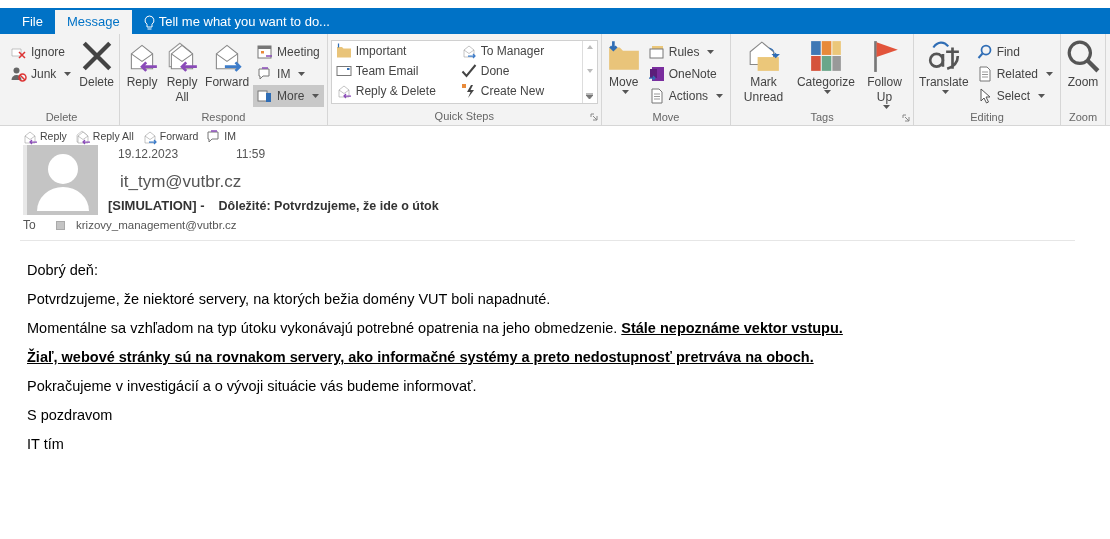 This screenshot has height=539, width=1110. What do you see at coordinates (265, 96) in the screenshot?
I see `more-icon` at bounding box center [265, 96].